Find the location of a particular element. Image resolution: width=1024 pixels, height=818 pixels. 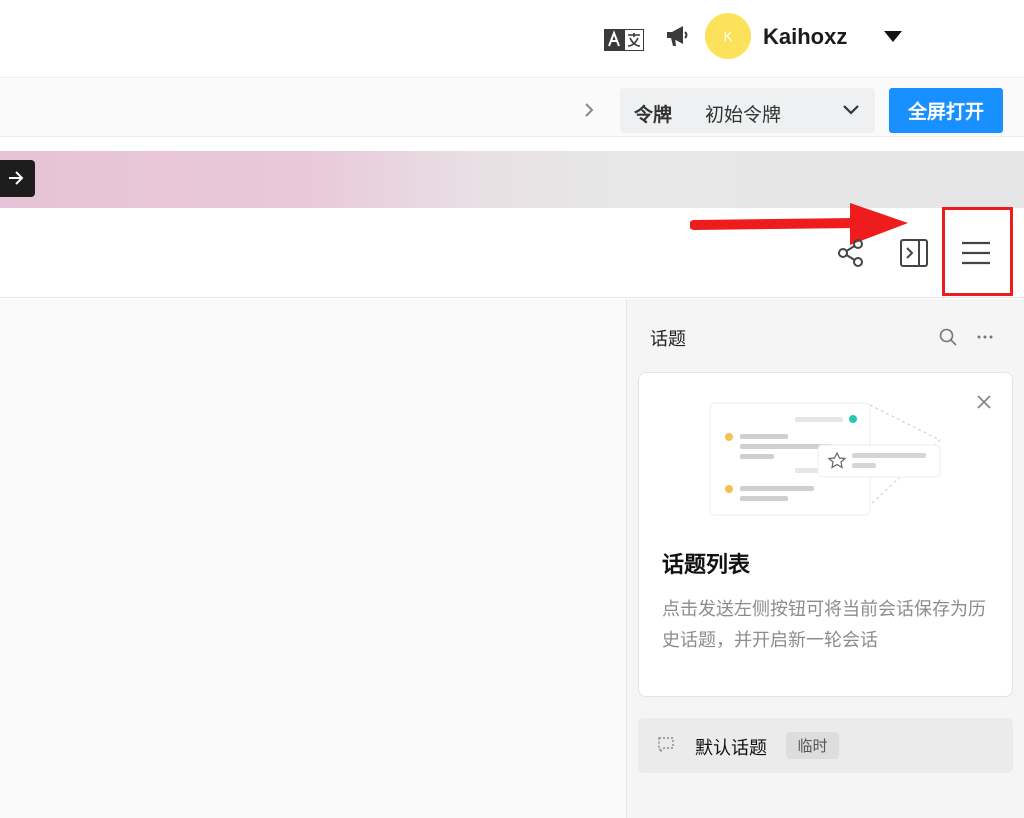

translate-icon is located at coordinates (624, 40).